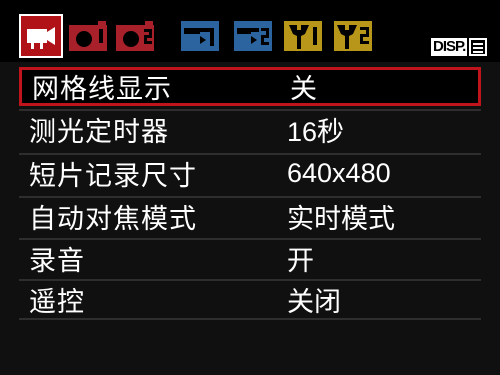 The width and height of the screenshot is (500, 375). Describe the element at coordinates (316, 132) in the screenshot. I see `menu-item-value: 16秒` at that location.